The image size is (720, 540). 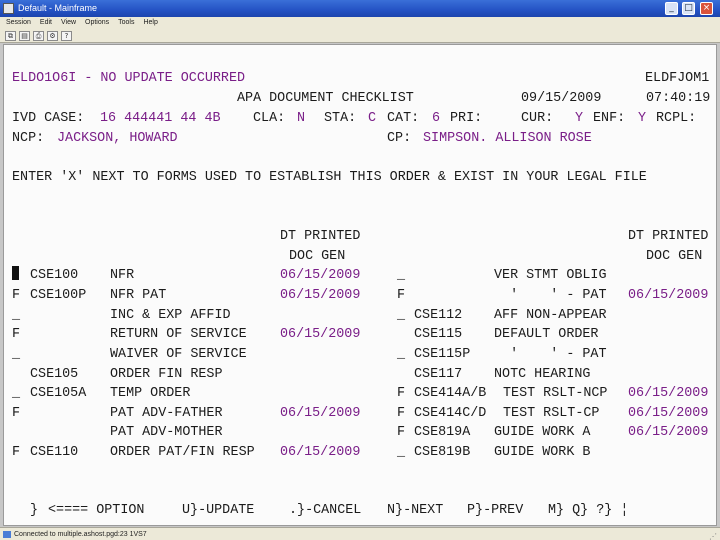 I want to click on menu-tools: Tools, so click(x=126, y=23).